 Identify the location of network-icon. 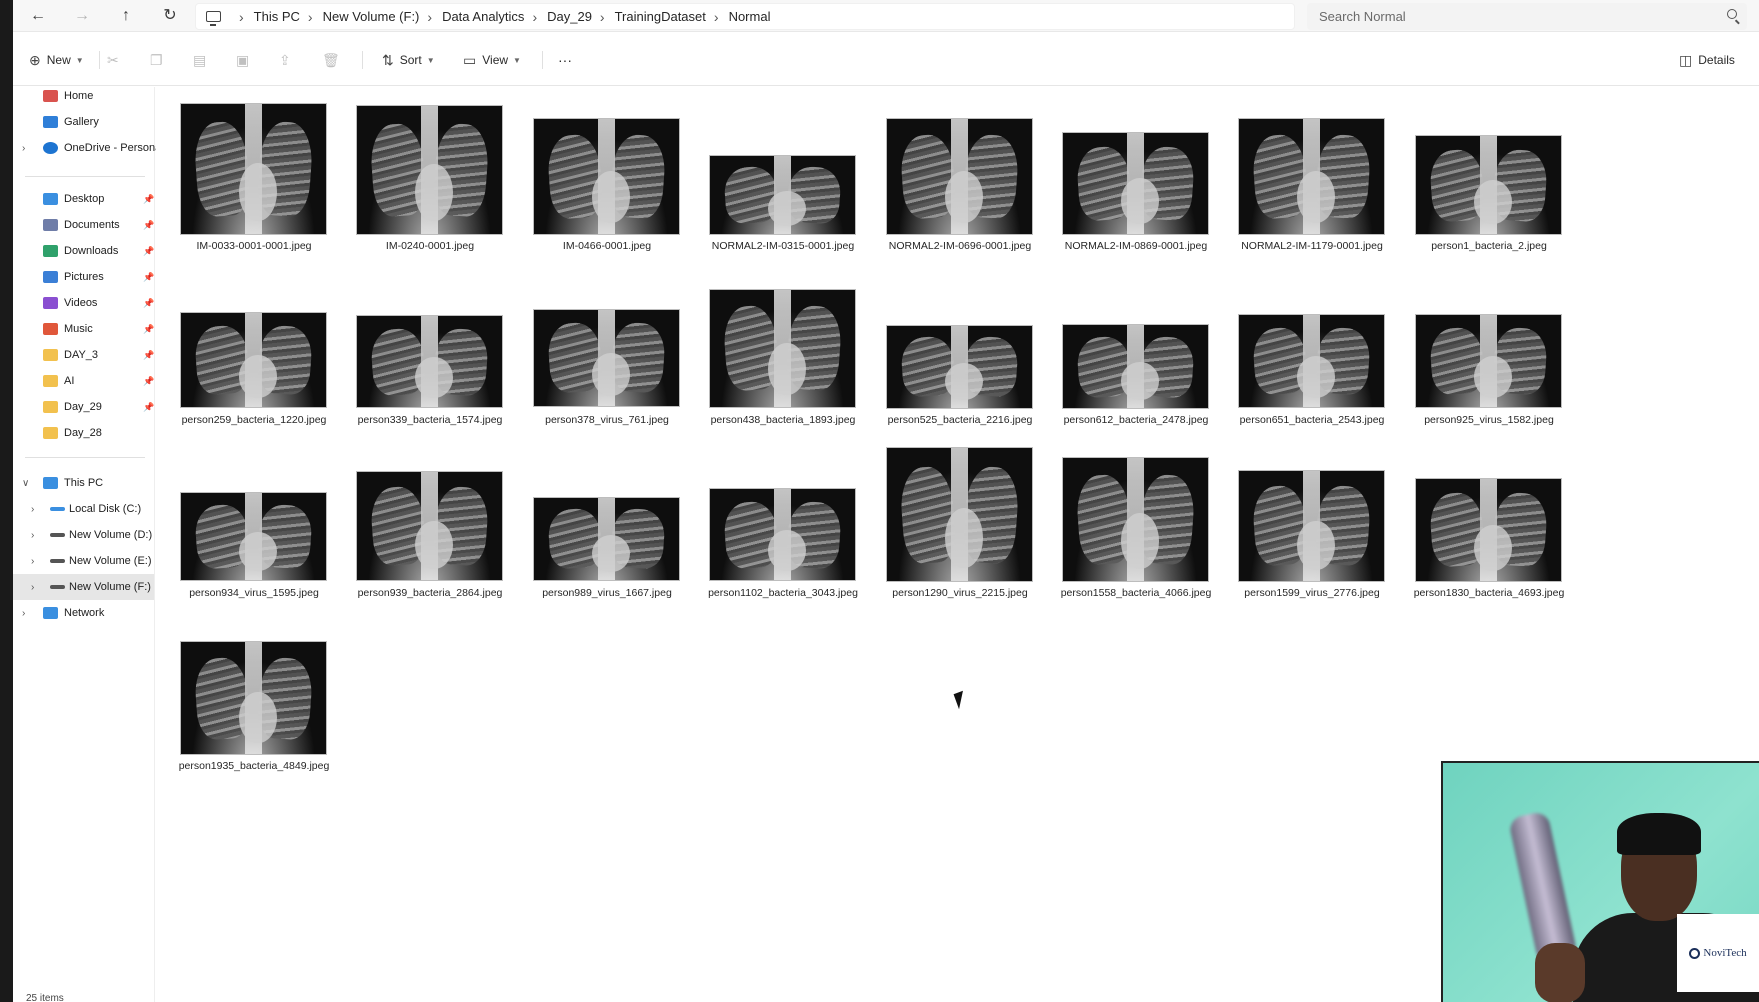
(50, 613).